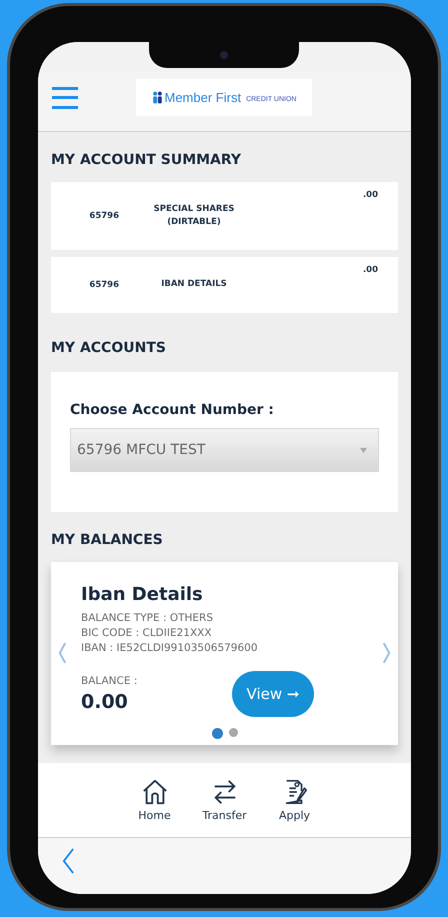 The image size is (448, 917). Describe the element at coordinates (363, 450) in the screenshot. I see `caret-icon` at that location.